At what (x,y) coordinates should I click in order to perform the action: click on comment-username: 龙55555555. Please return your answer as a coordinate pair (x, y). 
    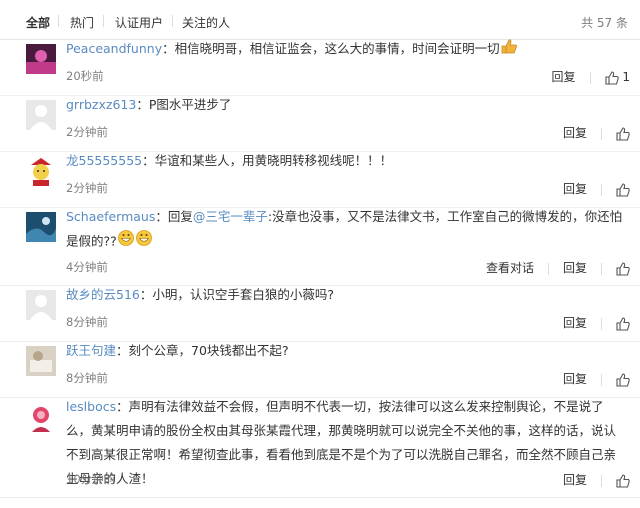
    Looking at the image, I should click on (104, 160).